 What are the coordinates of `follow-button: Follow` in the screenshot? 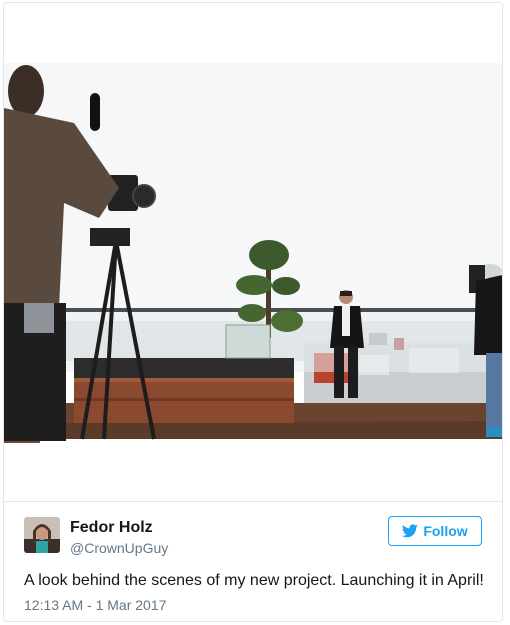 It's located at (435, 531).